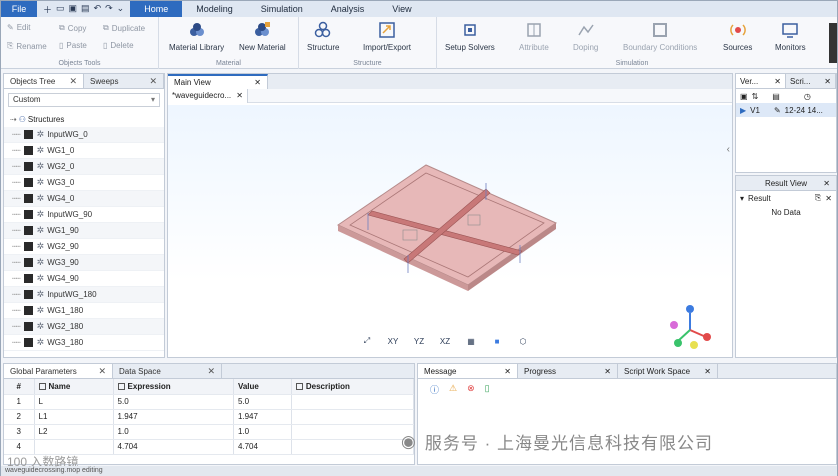 The height and width of the screenshot is (476, 838). I want to click on ribbon-scroll-handle, so click(833, 43).